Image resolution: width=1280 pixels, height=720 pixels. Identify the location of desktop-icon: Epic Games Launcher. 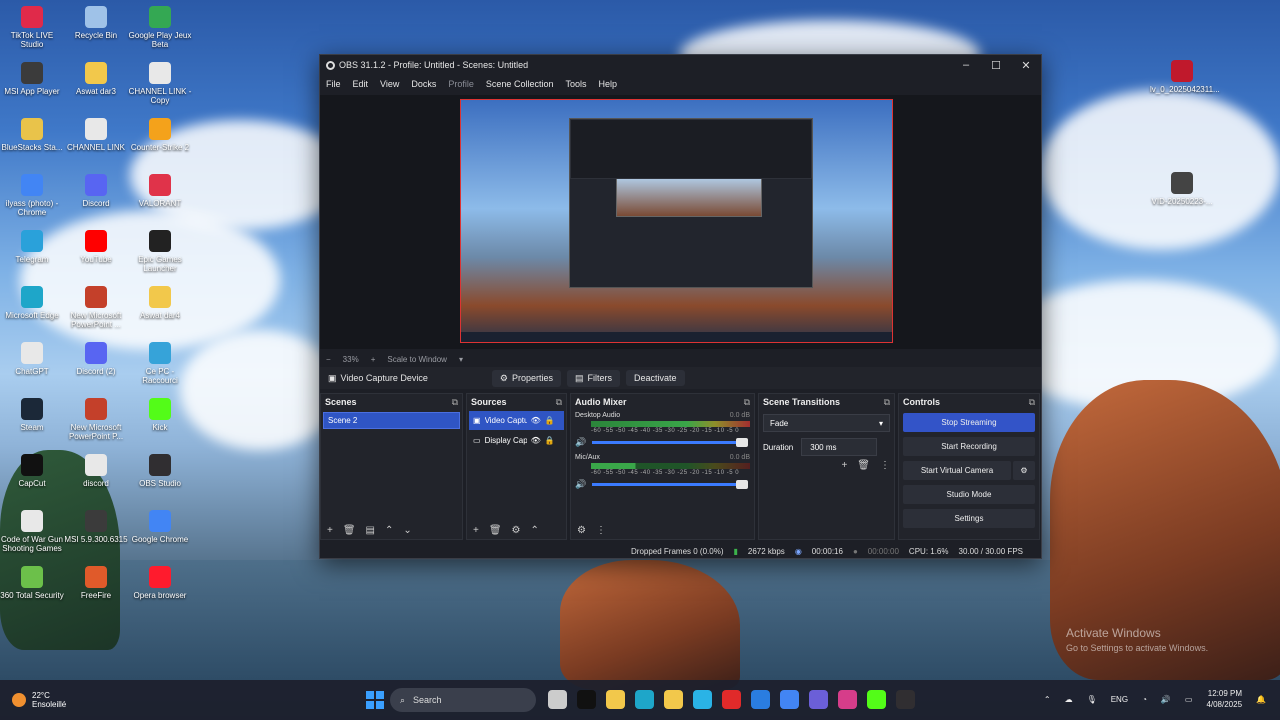
(160, 251).